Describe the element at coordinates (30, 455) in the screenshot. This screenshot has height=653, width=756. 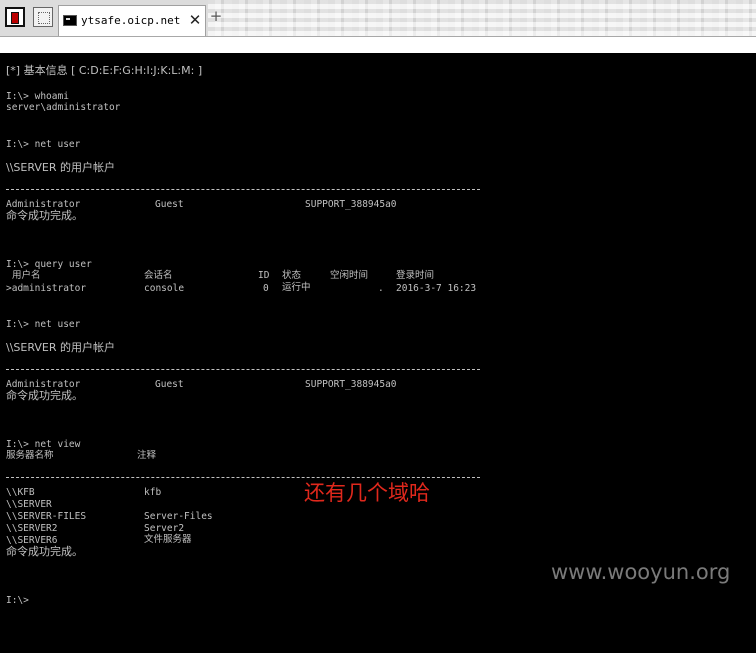
I see `view-header: 服务器名称` at that location.